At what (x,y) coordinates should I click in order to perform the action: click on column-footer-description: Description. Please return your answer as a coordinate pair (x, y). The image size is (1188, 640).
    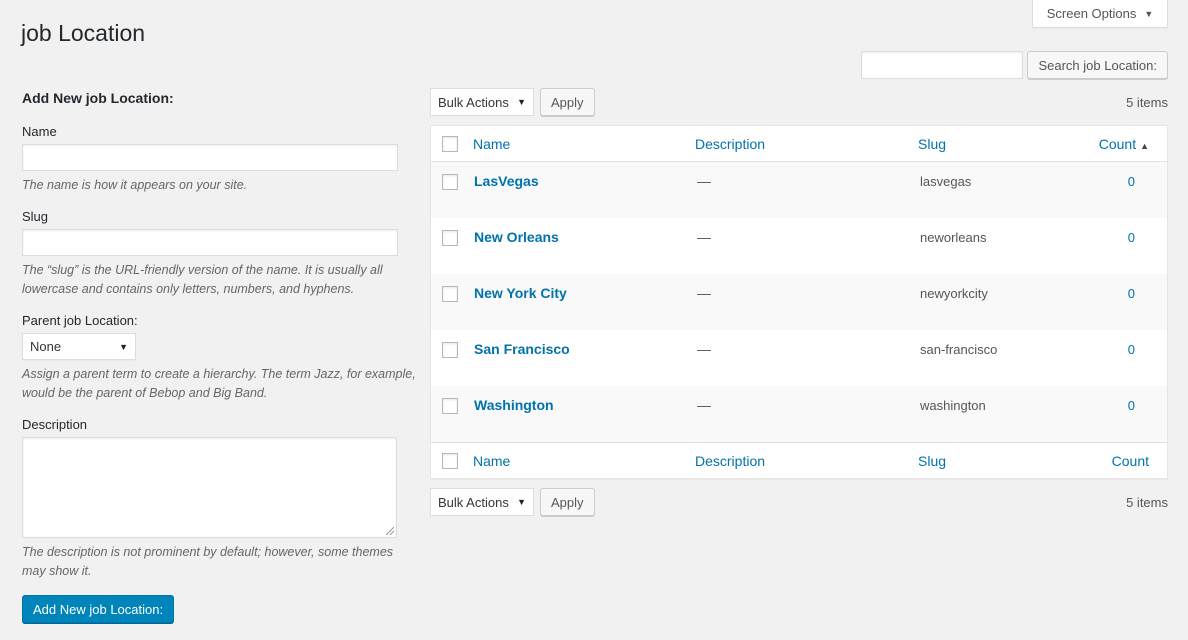
    Looking at the image, I should click on (730, 461).